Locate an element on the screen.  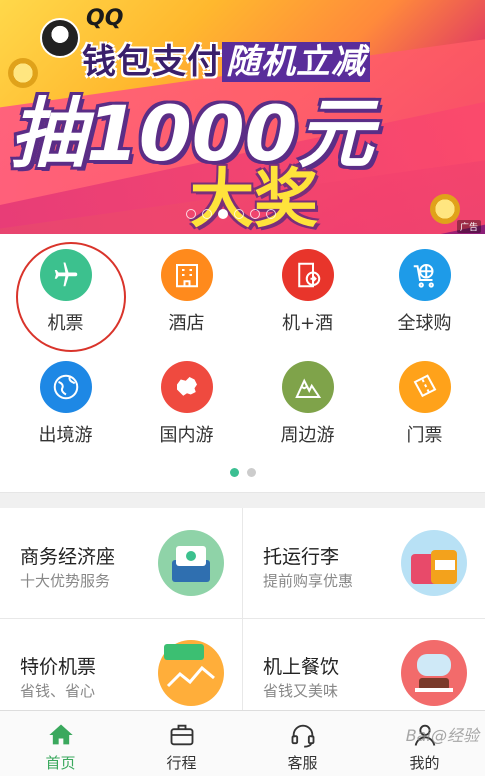
service-flights: 机票 is located at coordinates (65, 290).